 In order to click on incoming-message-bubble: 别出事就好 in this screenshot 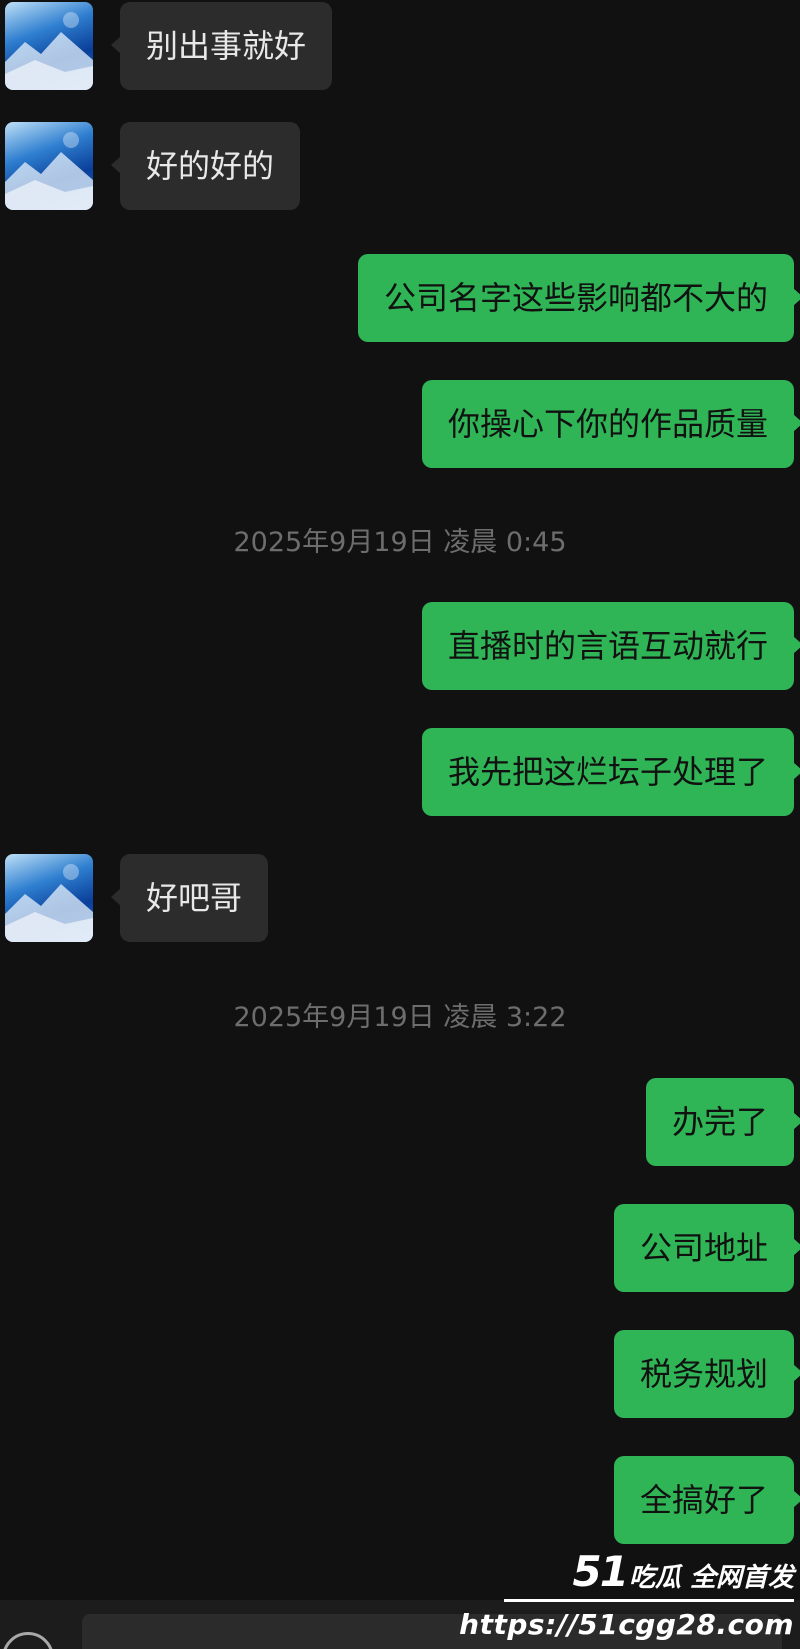, I will do `click(221, 46)`.